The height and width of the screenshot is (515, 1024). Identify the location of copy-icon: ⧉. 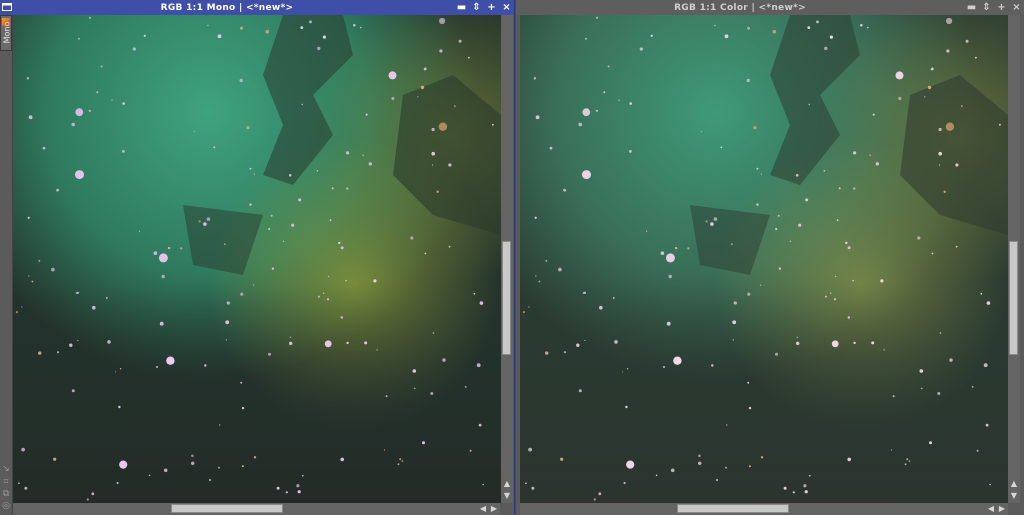
(6, 494).